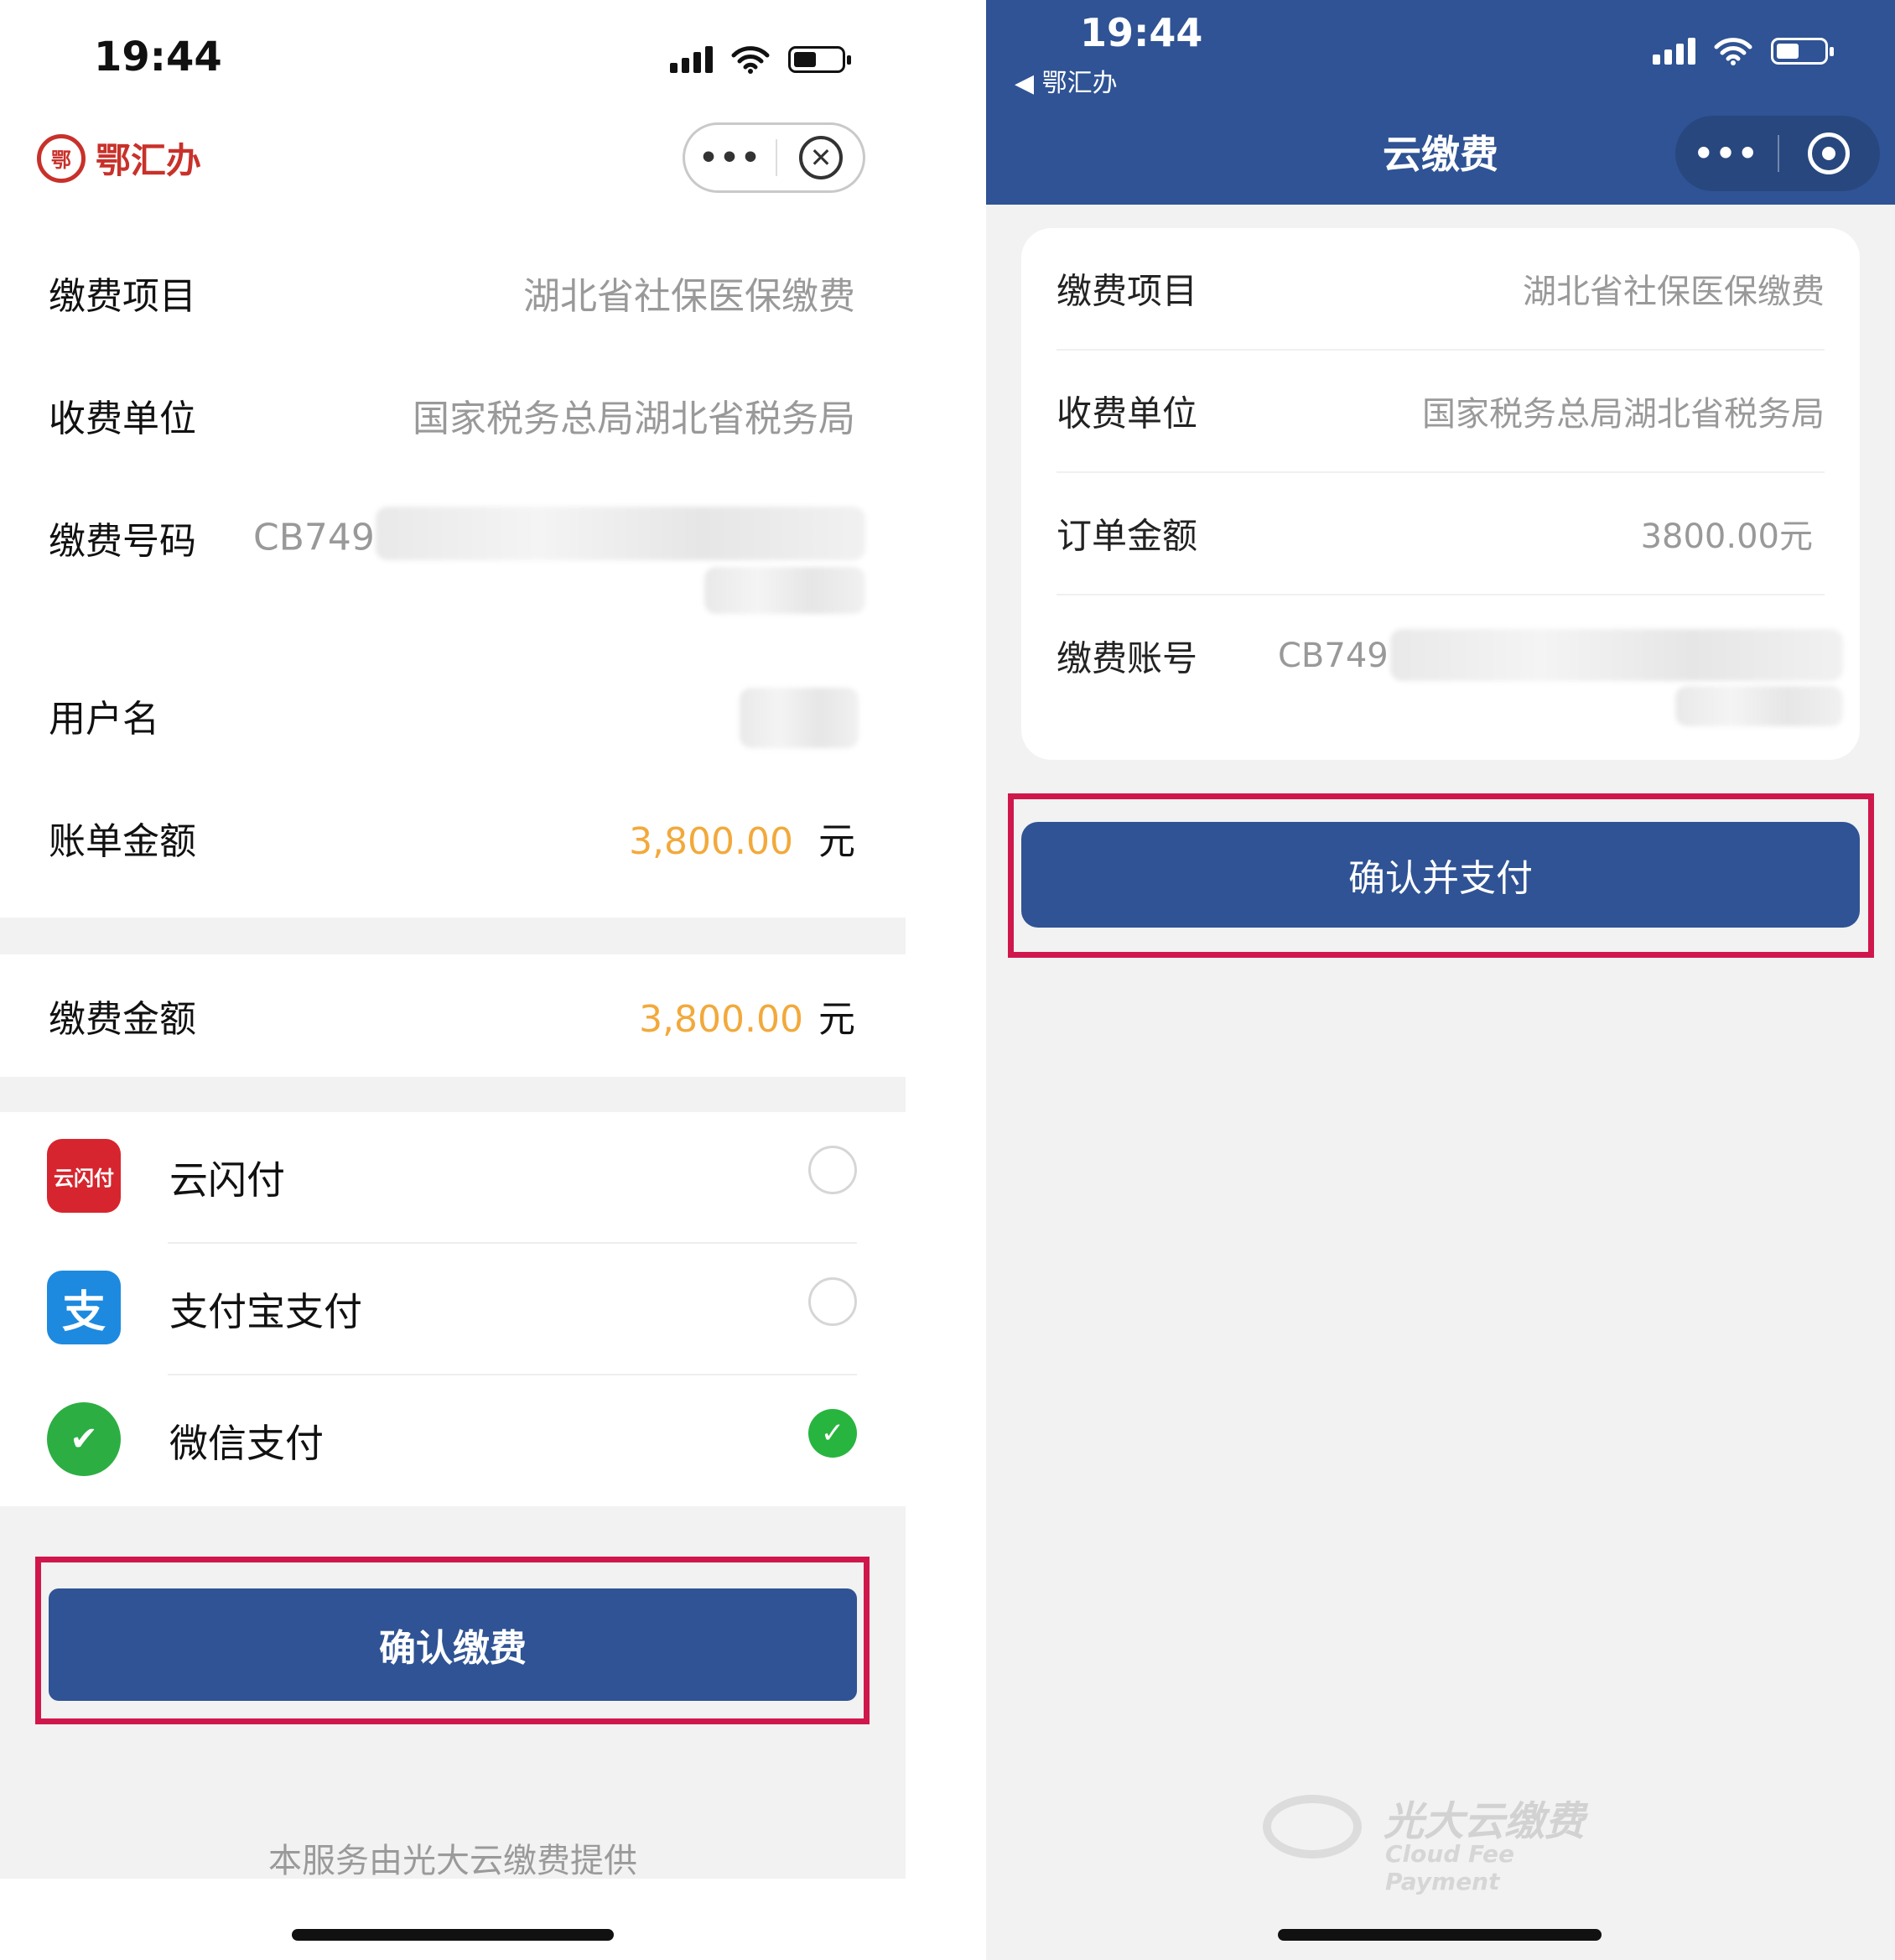  What do you see at coordinates (453, 838) in the screenshot?
I see `row-bill-amount: 账单金额 3,800.00 元` at bounding box center [453, 838].